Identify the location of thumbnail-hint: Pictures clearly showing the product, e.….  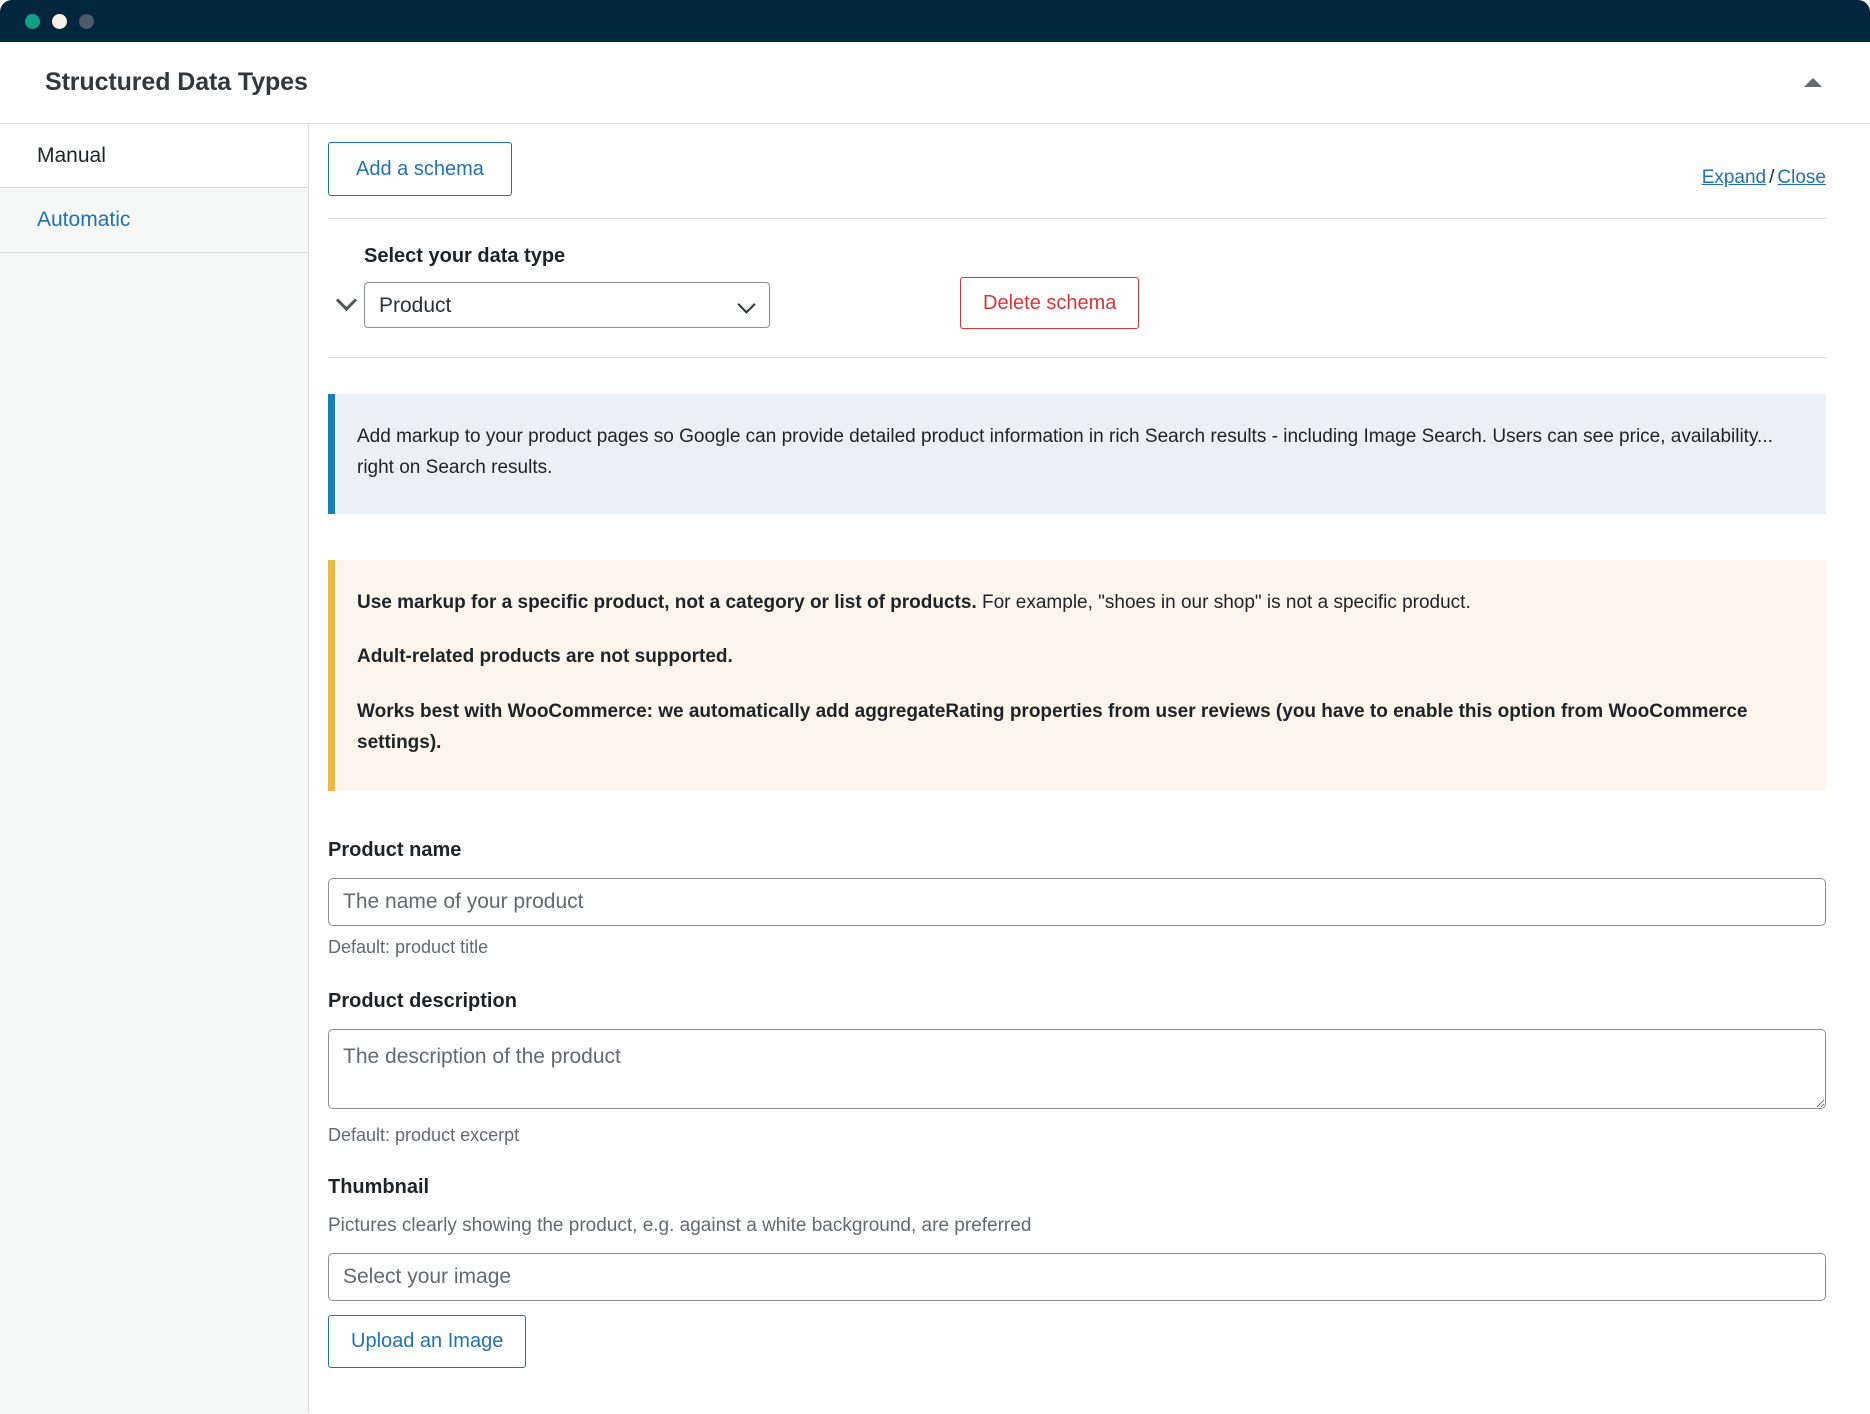
(680, 1225).